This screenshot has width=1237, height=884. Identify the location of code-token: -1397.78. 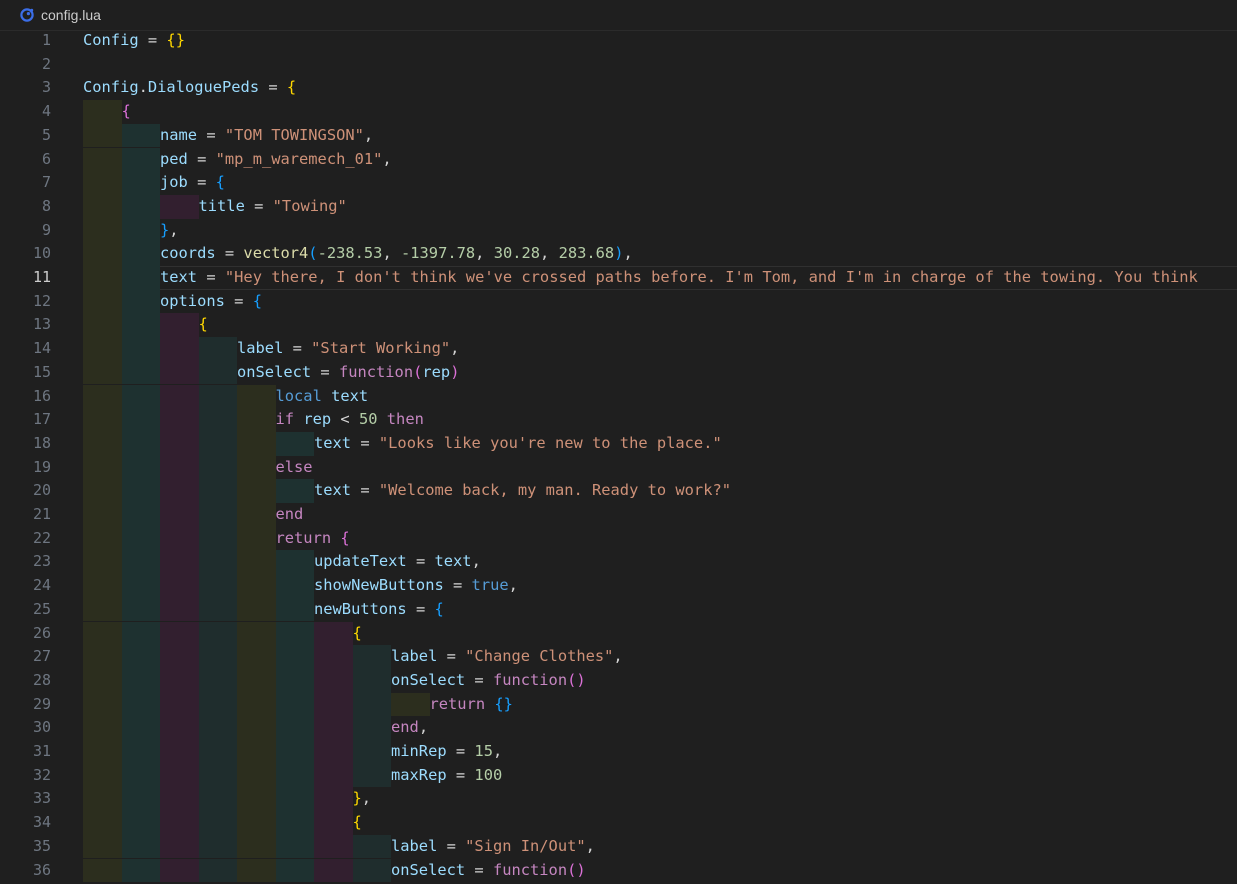
(438, 253).